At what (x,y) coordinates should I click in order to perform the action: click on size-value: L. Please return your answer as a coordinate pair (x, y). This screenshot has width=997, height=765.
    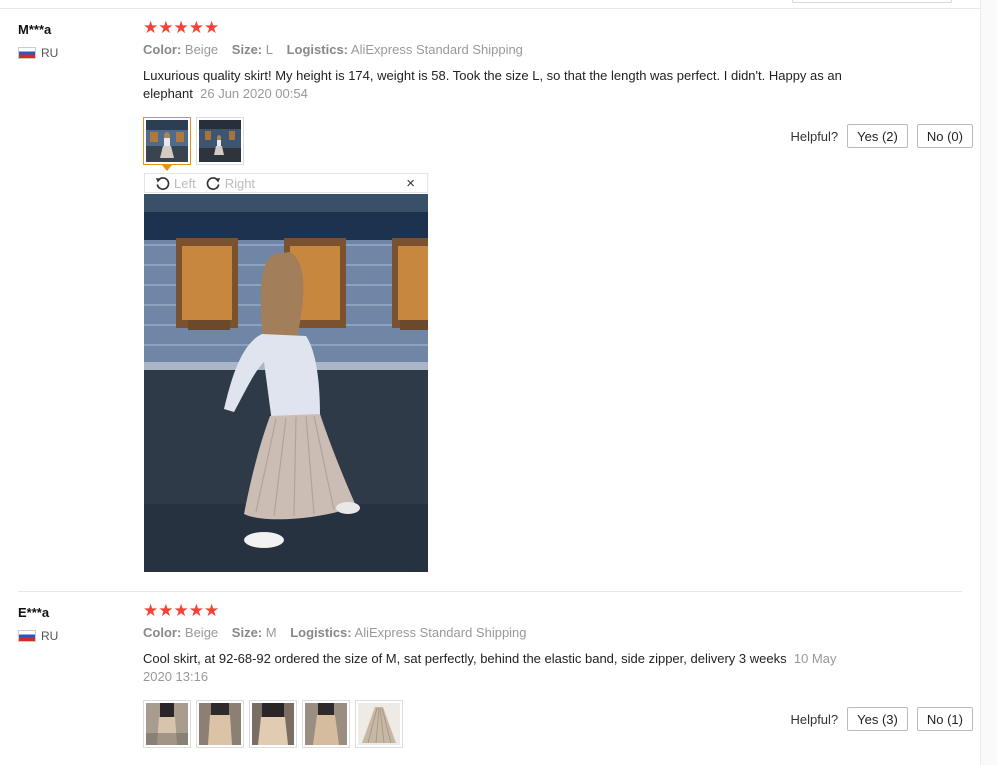
    Looking at the image, I should click on (269, 49).